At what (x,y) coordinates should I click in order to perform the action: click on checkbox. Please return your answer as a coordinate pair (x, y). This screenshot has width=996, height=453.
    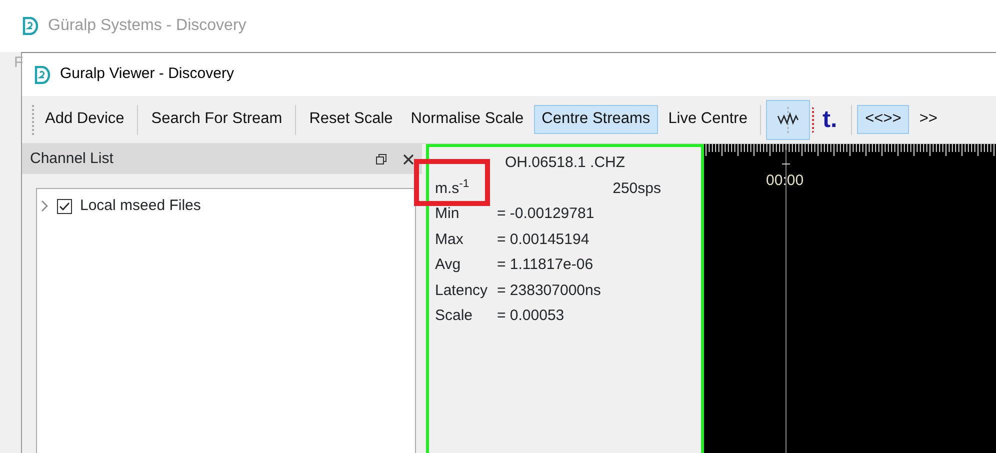
    Looking at the image, I should click on (64, 206).